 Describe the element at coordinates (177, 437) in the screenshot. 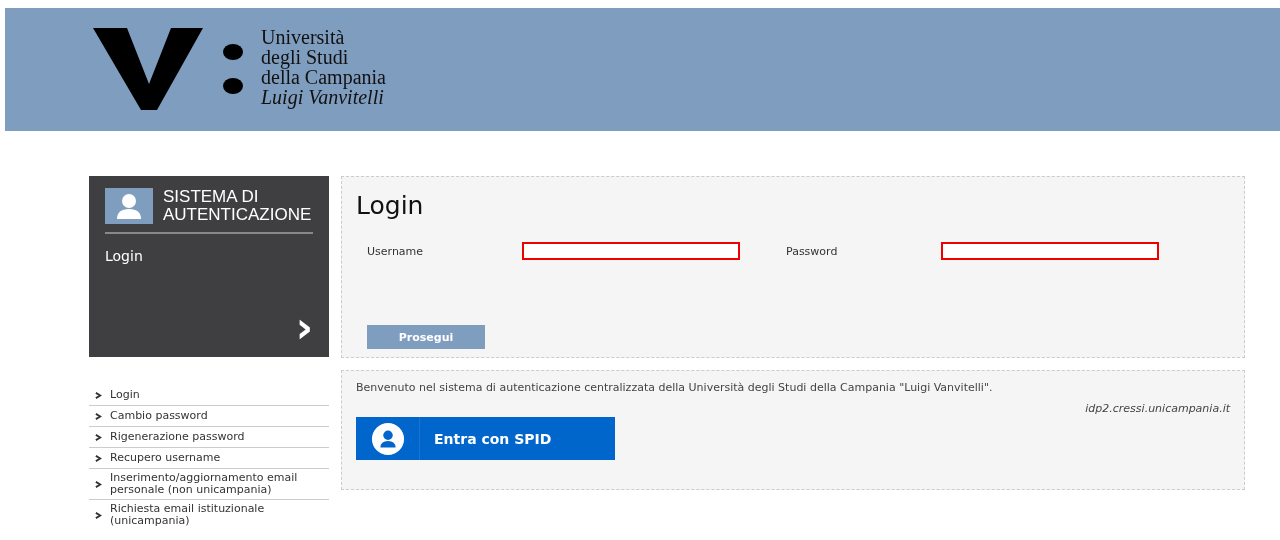

I see `nav-link: Rigenerazione password` at that location.